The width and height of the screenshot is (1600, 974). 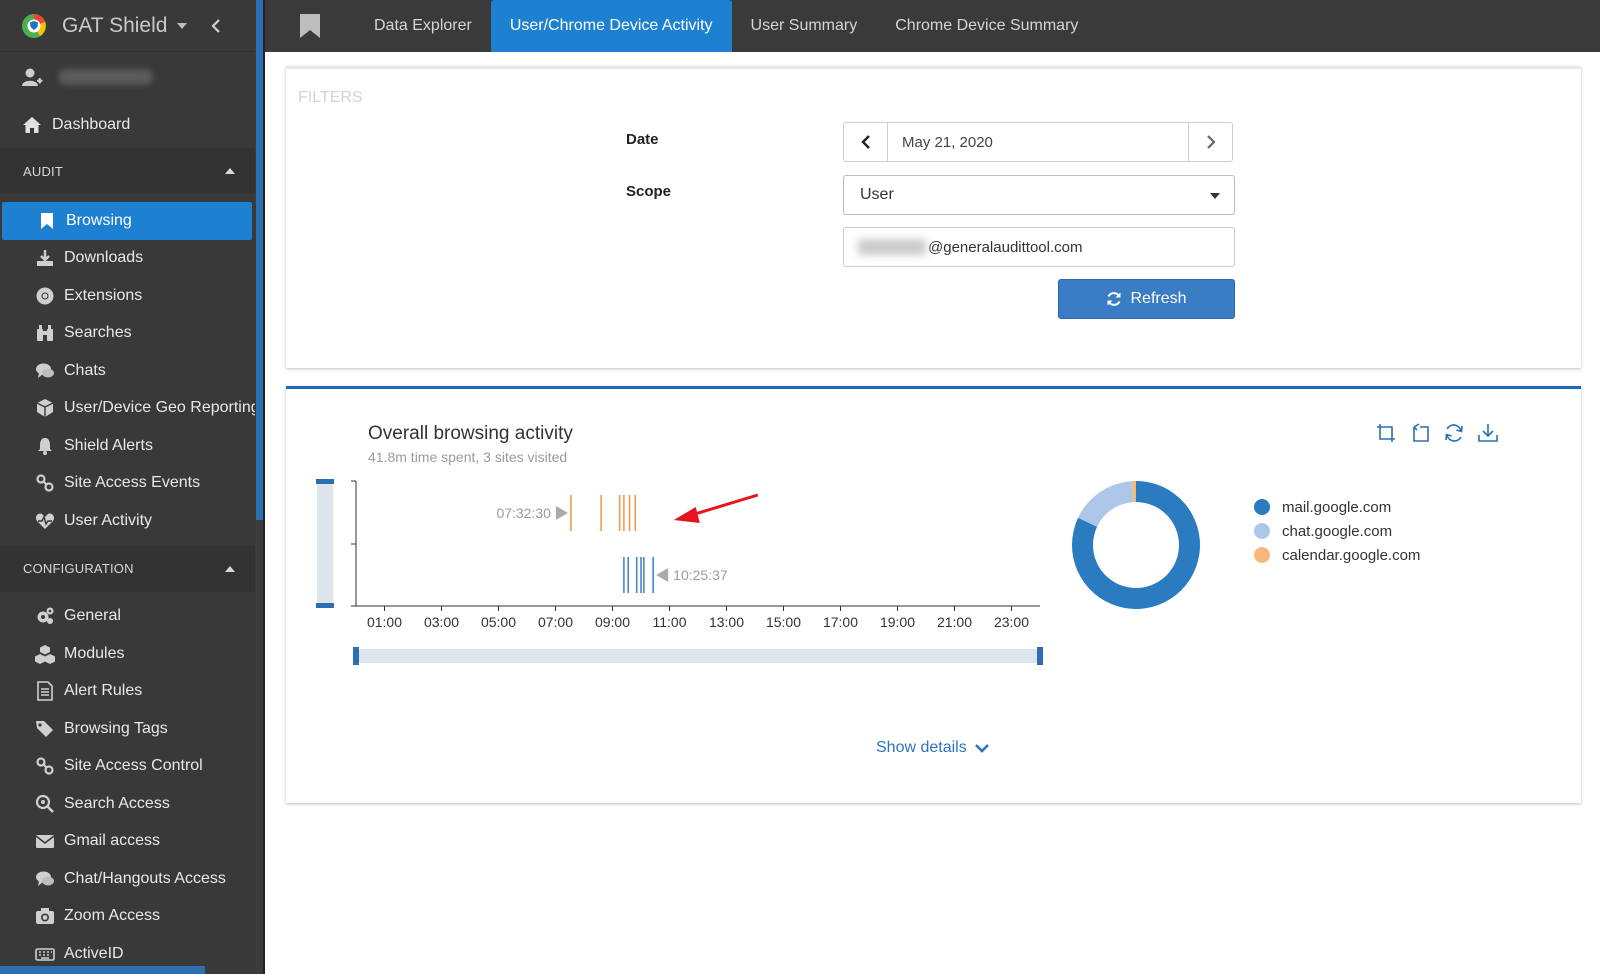 I want to click on vertical-zoom-track, so click(x=325, y=543).